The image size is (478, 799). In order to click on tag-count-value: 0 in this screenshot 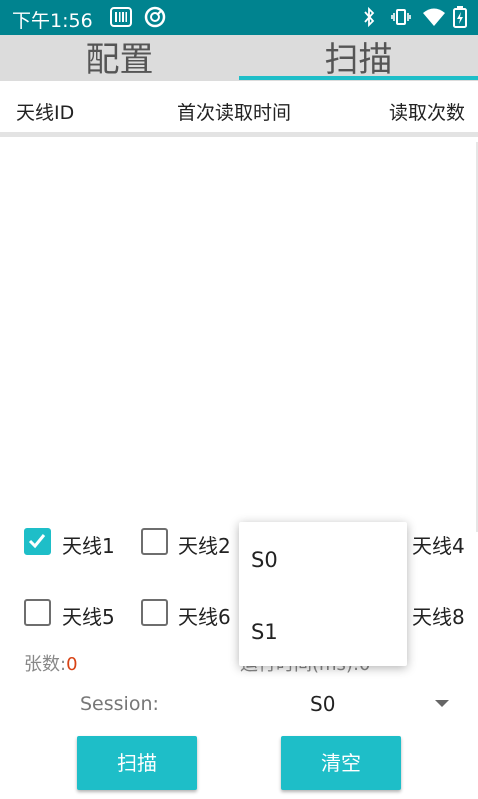, I will do `click(72, 664)`.